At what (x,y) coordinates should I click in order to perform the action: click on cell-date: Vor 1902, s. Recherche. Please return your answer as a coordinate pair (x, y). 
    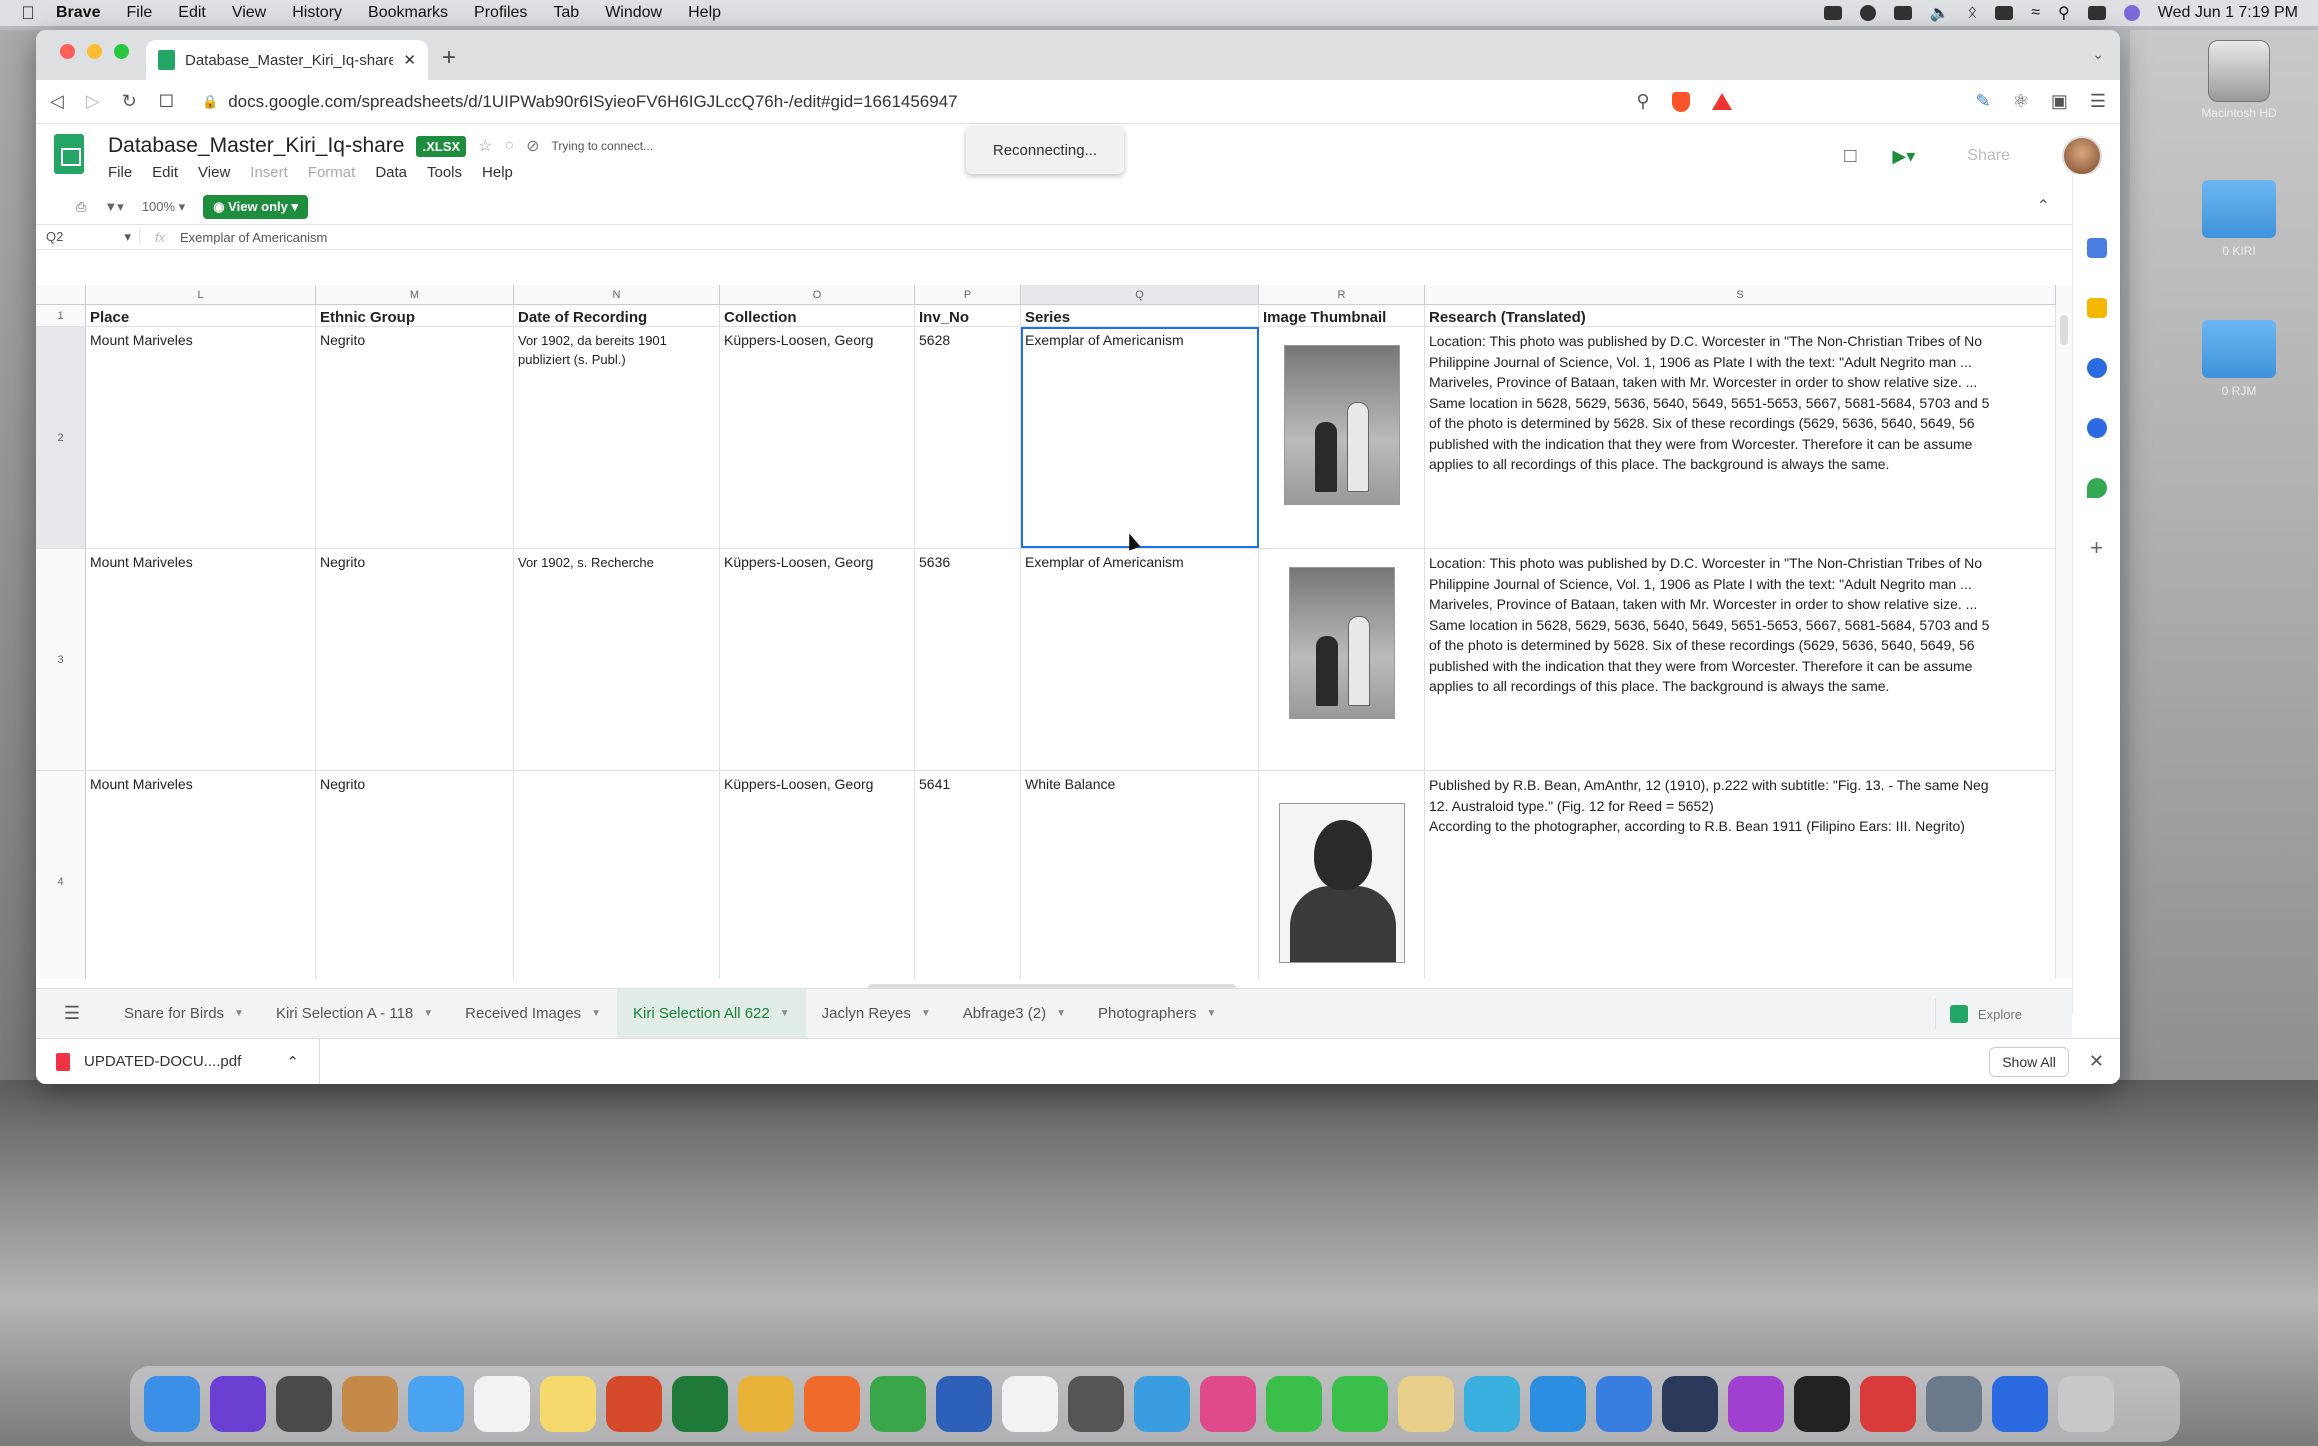
    Looking at the image, I should click on (617, 659).